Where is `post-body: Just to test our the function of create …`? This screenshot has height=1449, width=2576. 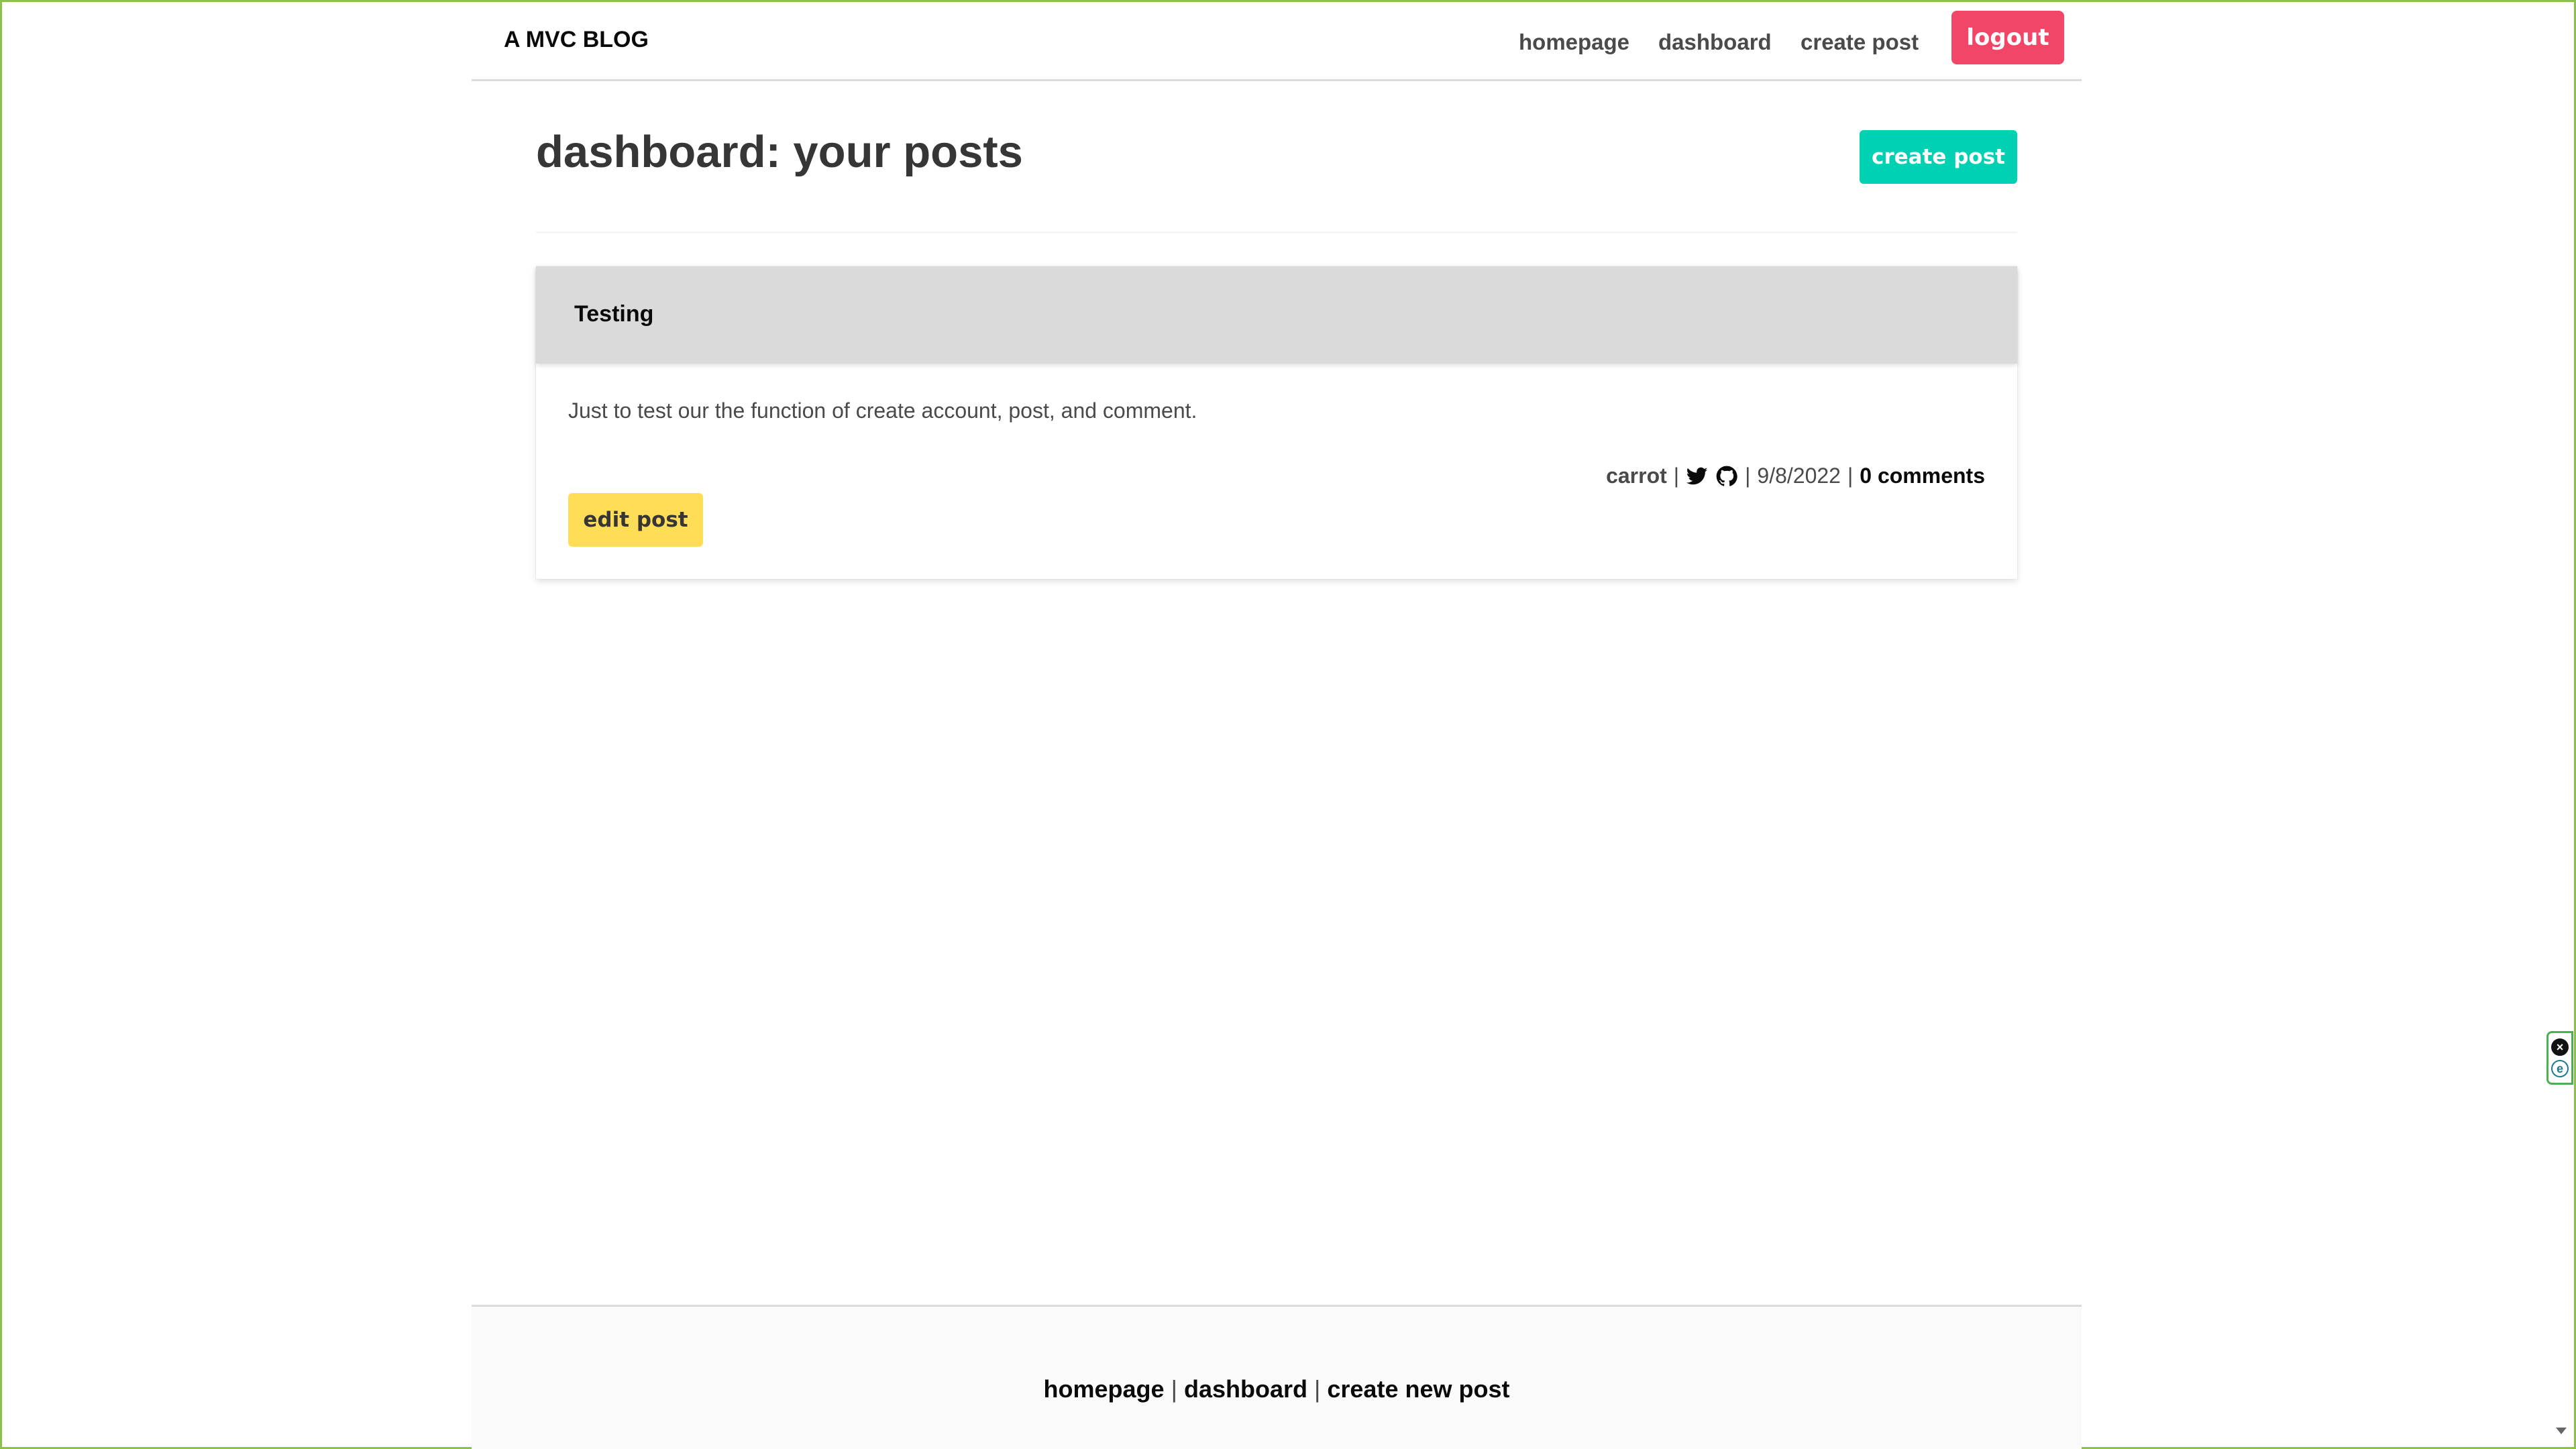
post-body: Just to test our the function of create … is located at coordinates (882, 410).